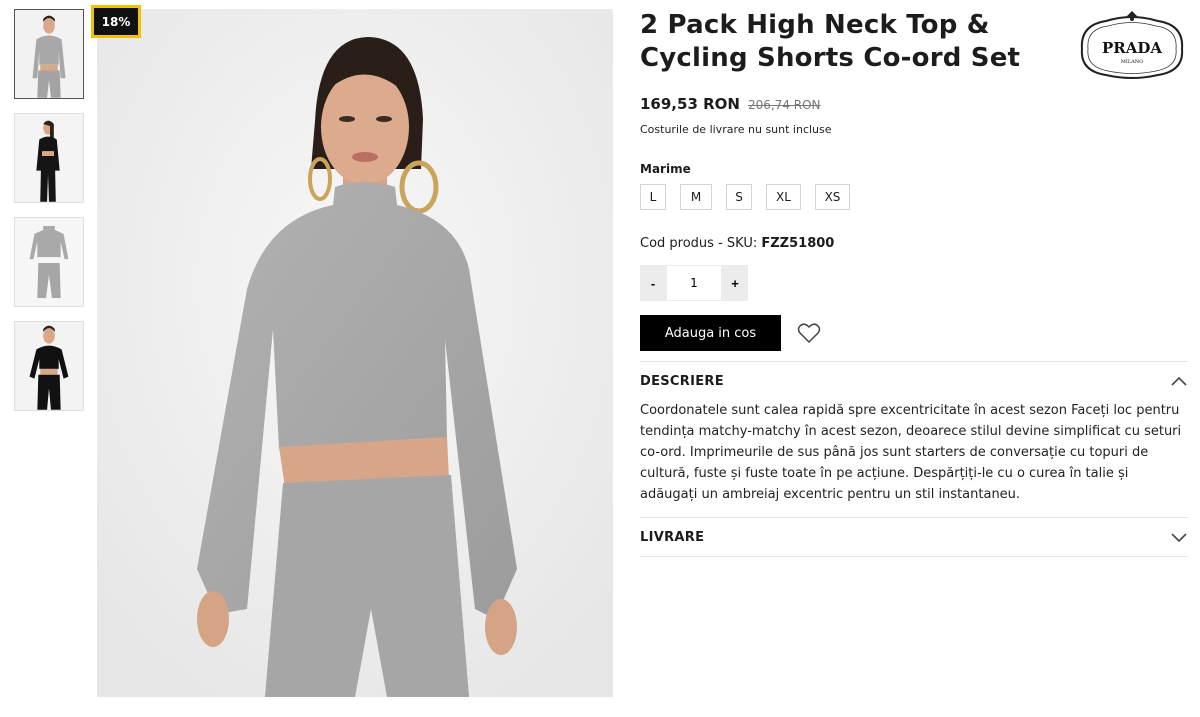 The width and height of the screenshot is (1200, 717). Describe the element at coordinates (914, 104) in the screenshot. I see `price-row: 169,53 RON 206,74 RON` at that location.